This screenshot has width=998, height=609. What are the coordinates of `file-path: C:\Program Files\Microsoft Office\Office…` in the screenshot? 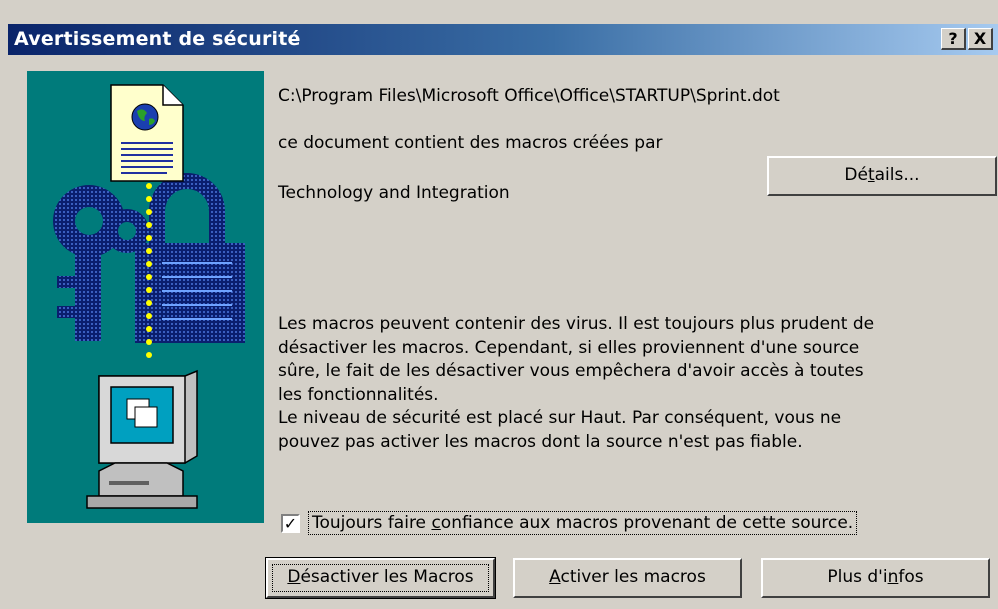 It's located at (529, 96).